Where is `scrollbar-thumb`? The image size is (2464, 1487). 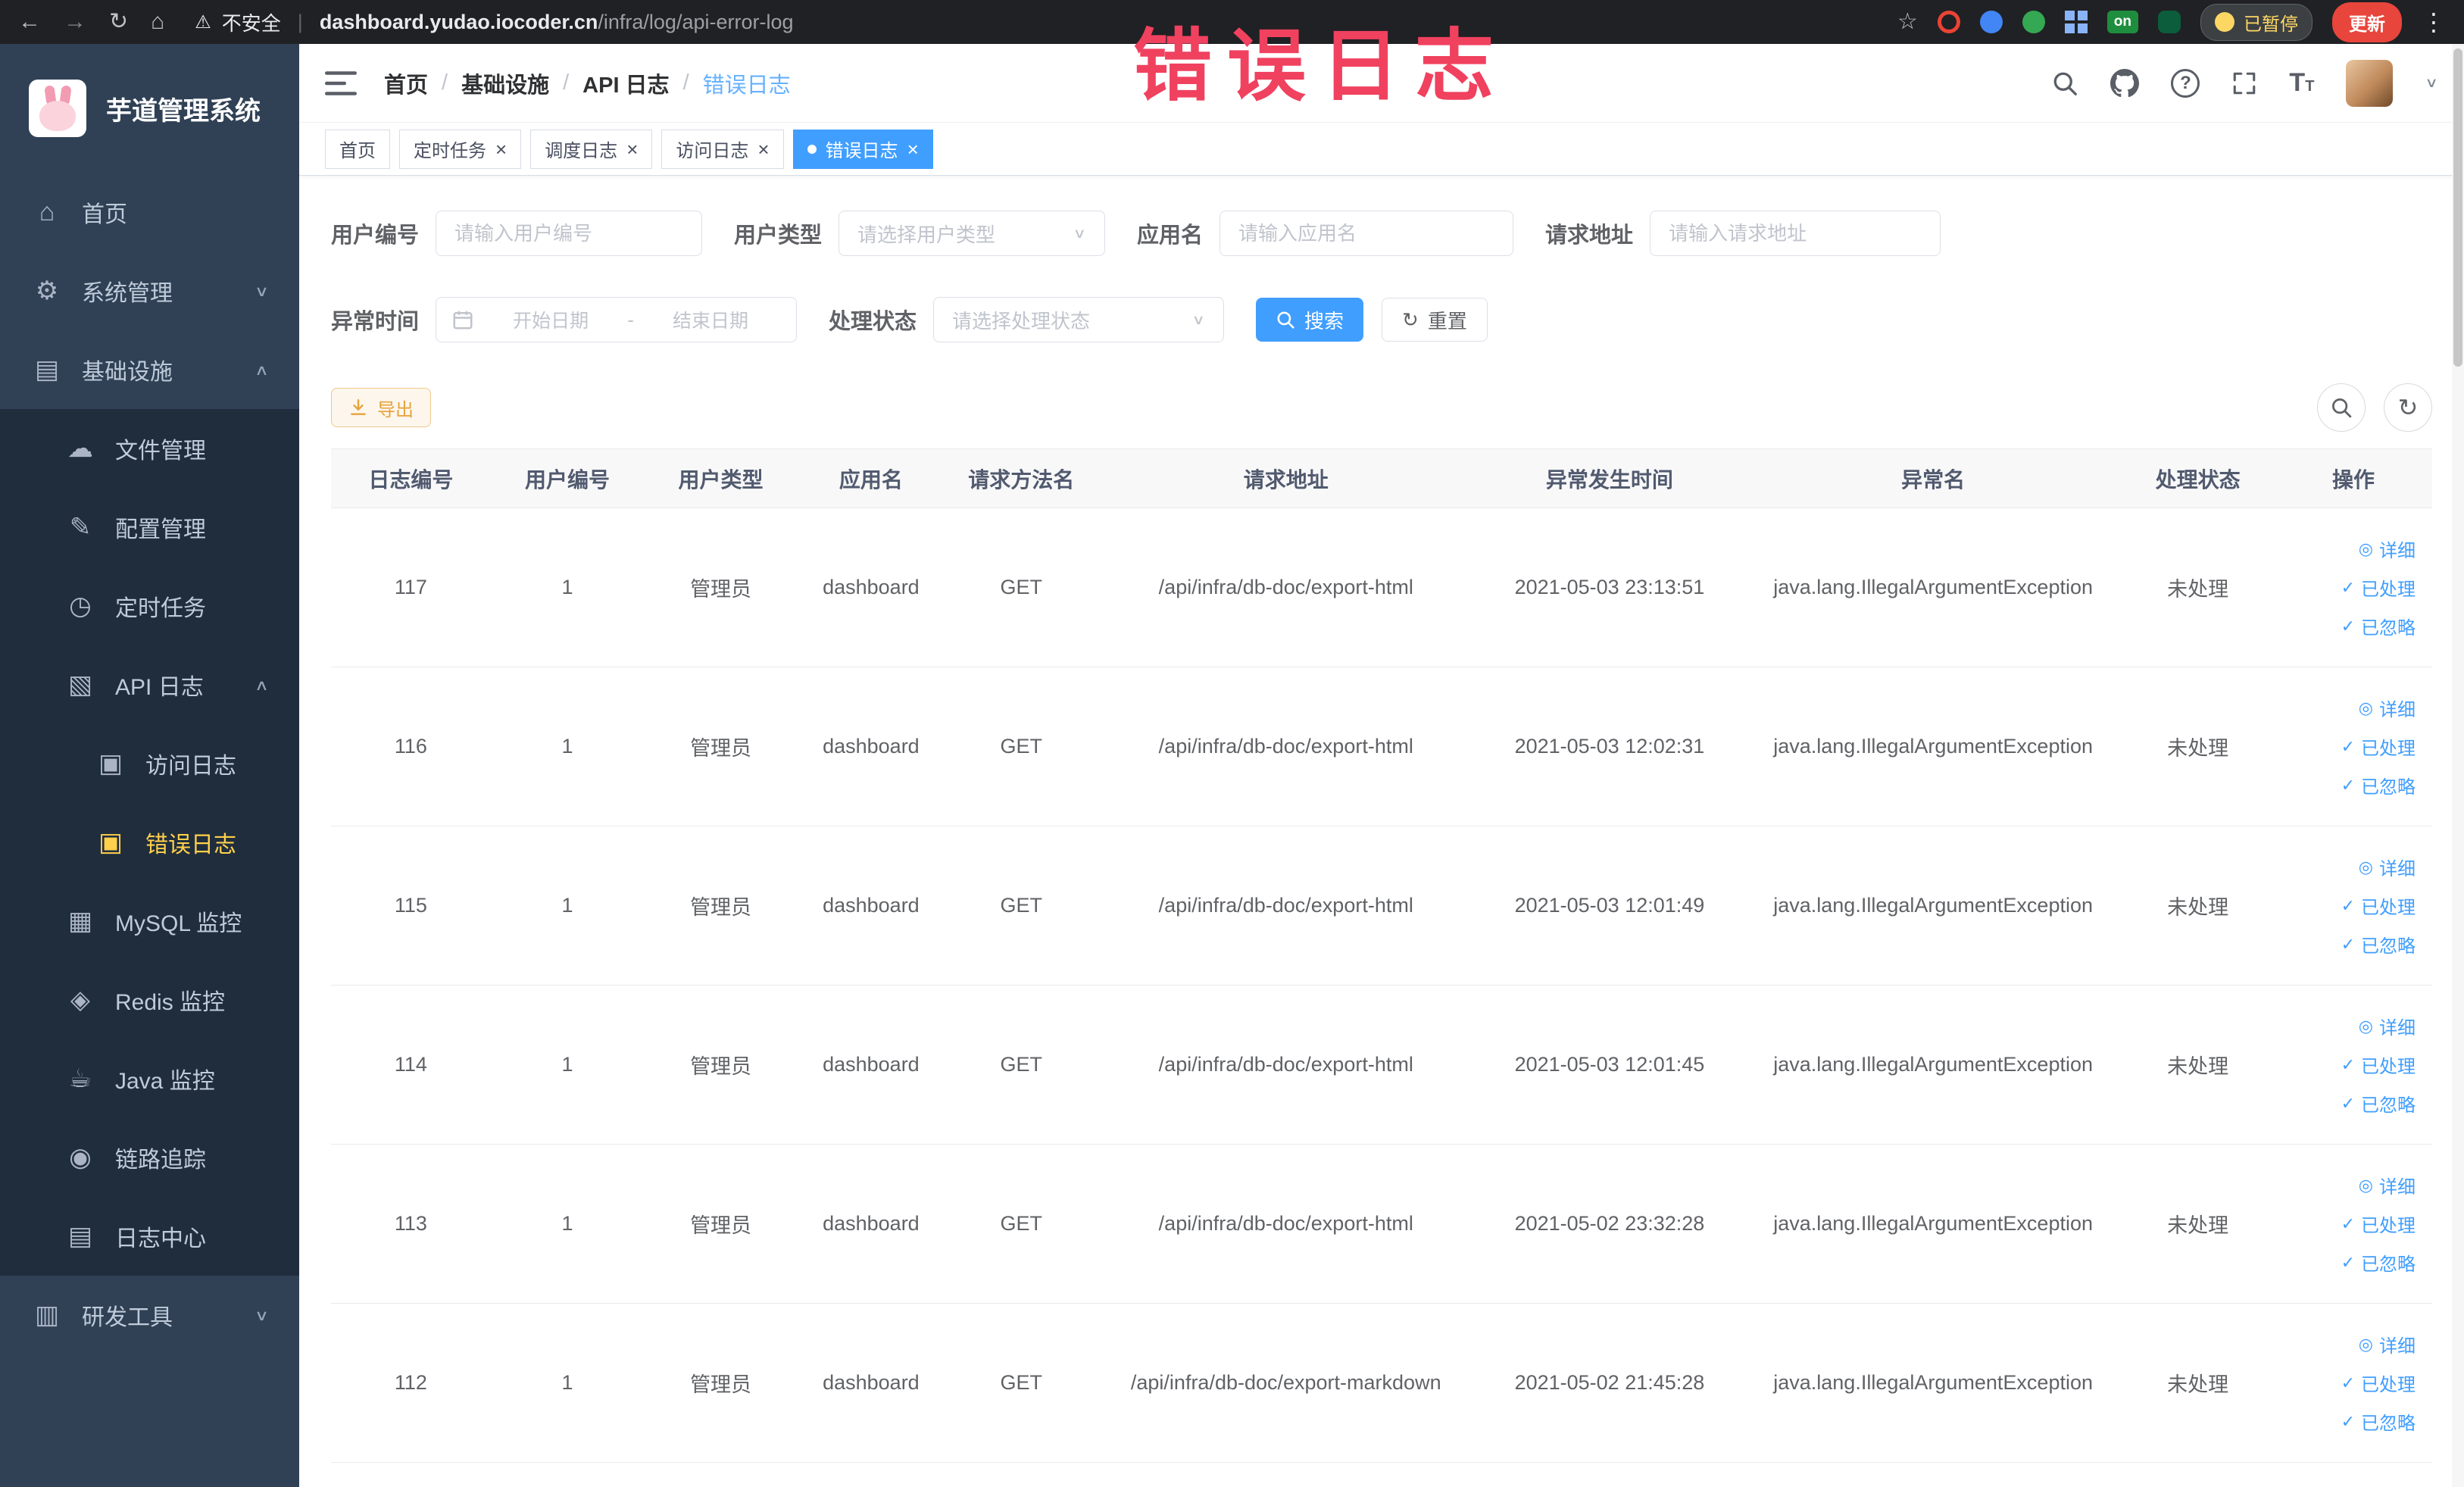 scrollbar-thumb is located at coordinates (2457, 207).